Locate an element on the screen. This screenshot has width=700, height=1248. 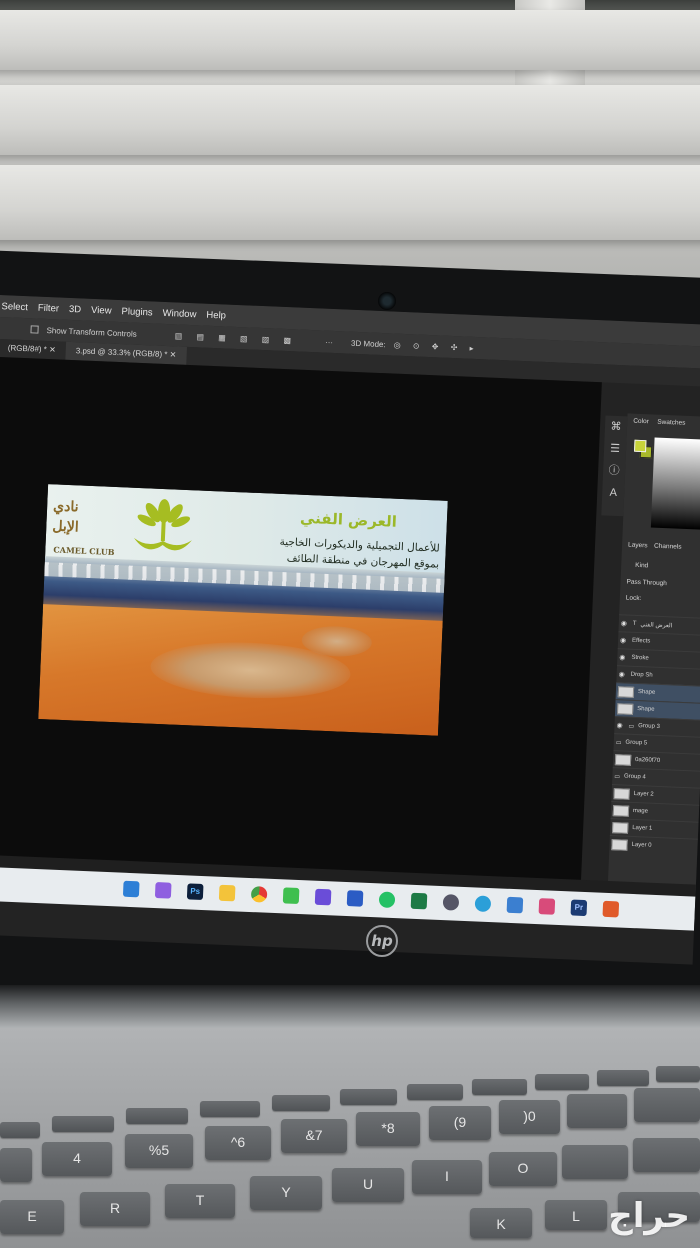
history-icon: ⌘ is located at coordinates (616, 426).